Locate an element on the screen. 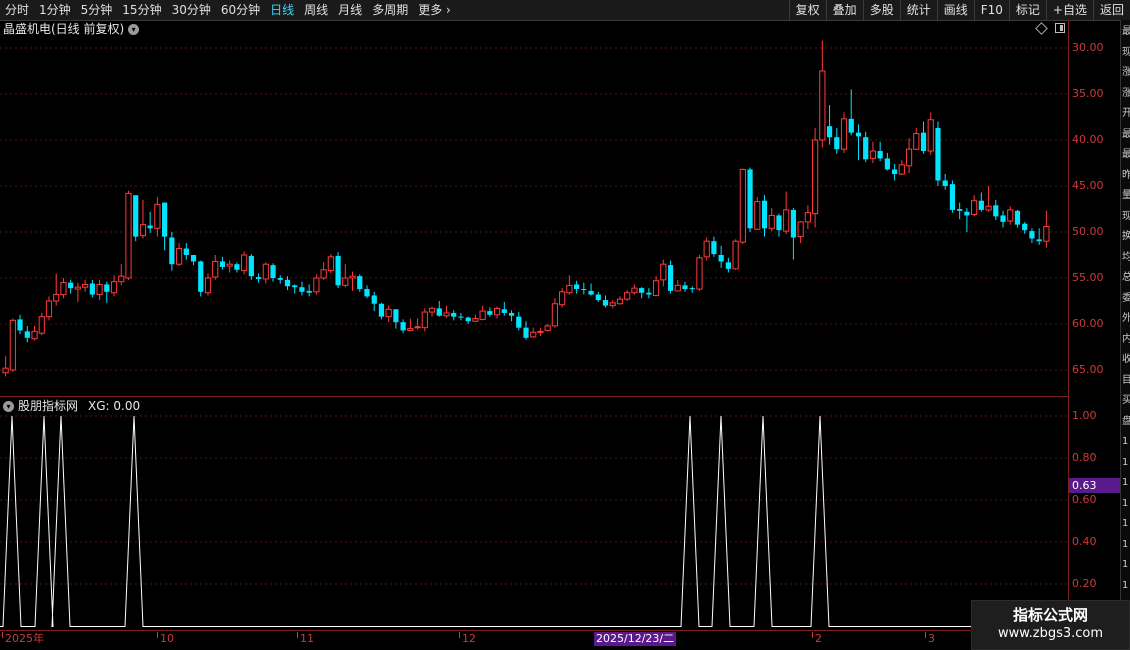  quote-info-strip: 最现涨涨开最最昨量现换均总委外内收目买盘111111111 is located at coordinates (1125, 325).